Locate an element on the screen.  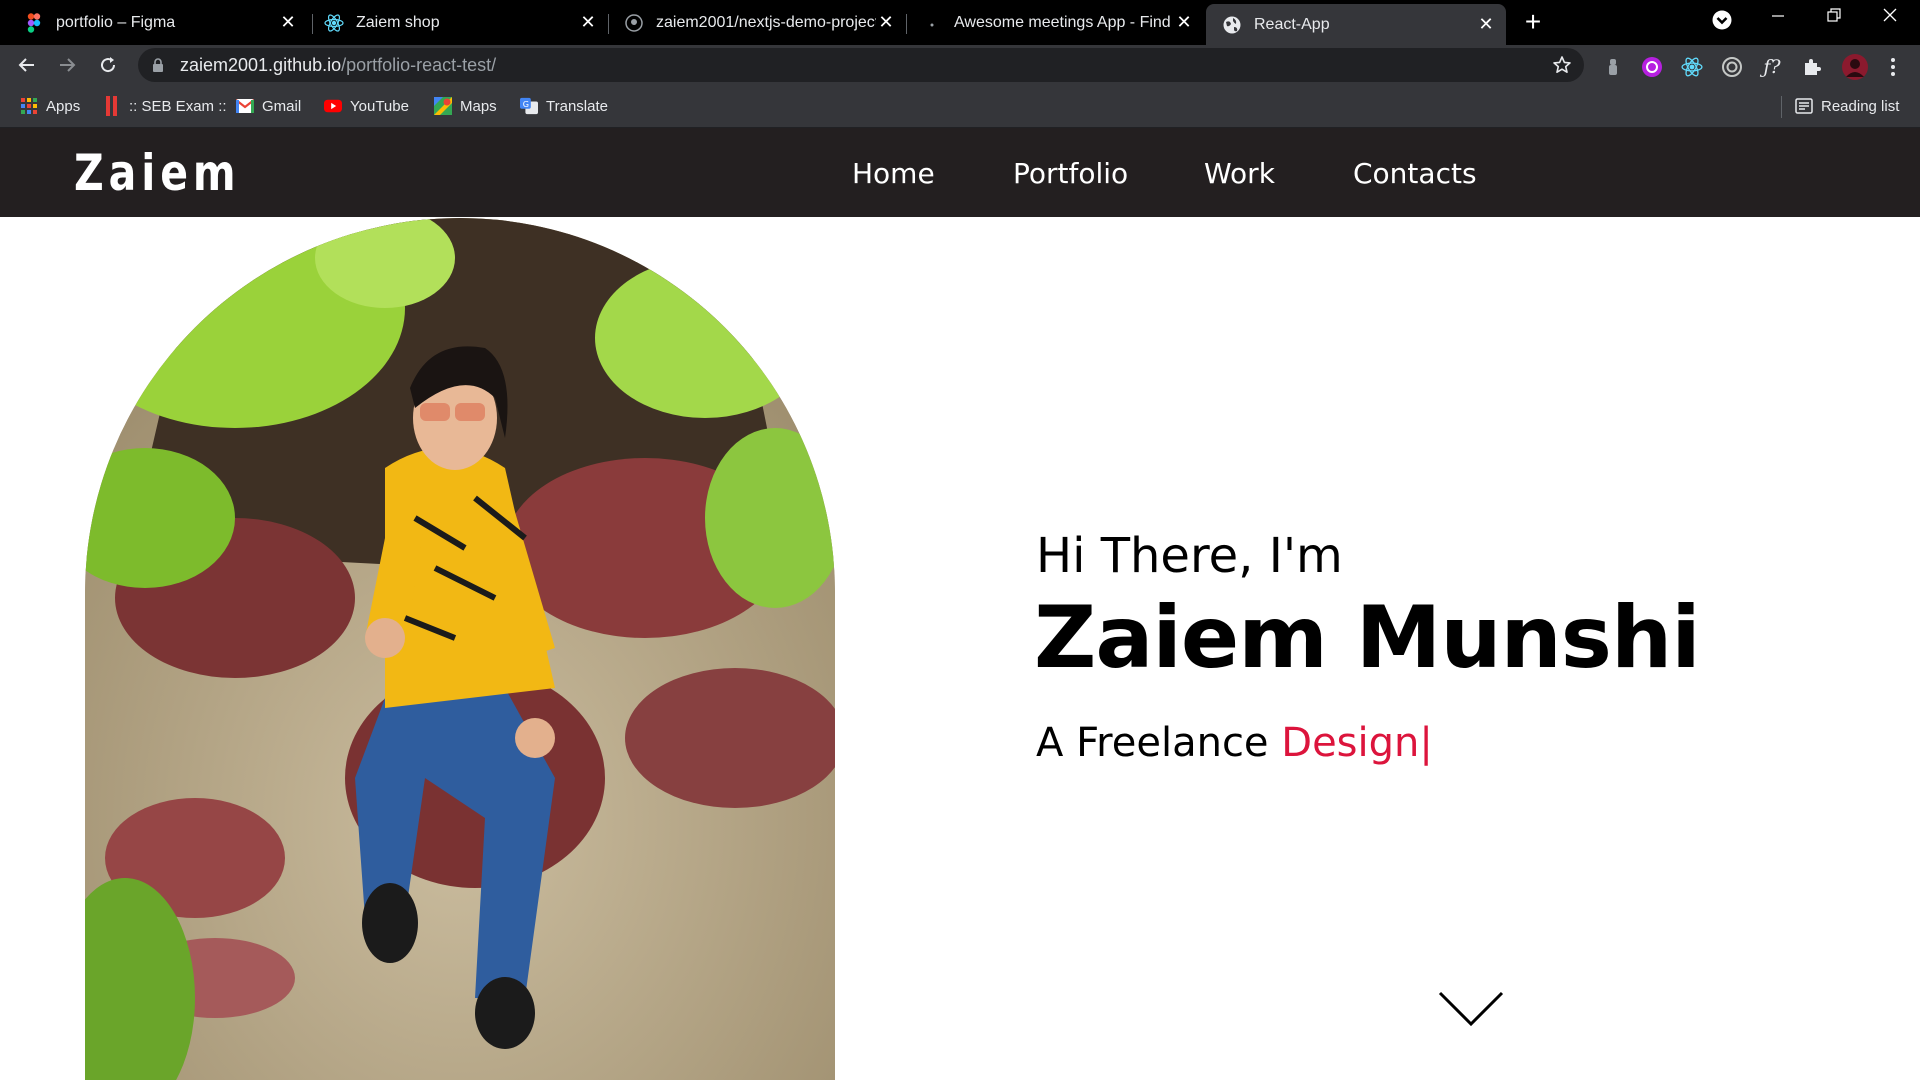
browser-menu-icon is located at coordinates (1893, 67).